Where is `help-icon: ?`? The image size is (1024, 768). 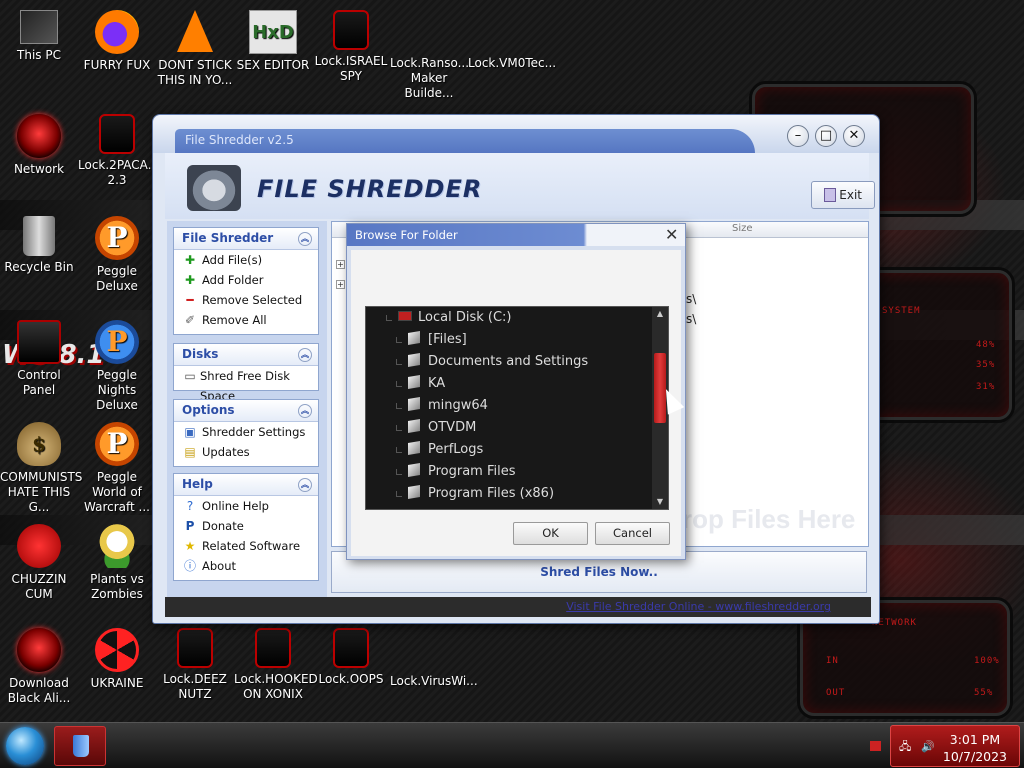
help-icon: ? is located at coordinates (190, 506).